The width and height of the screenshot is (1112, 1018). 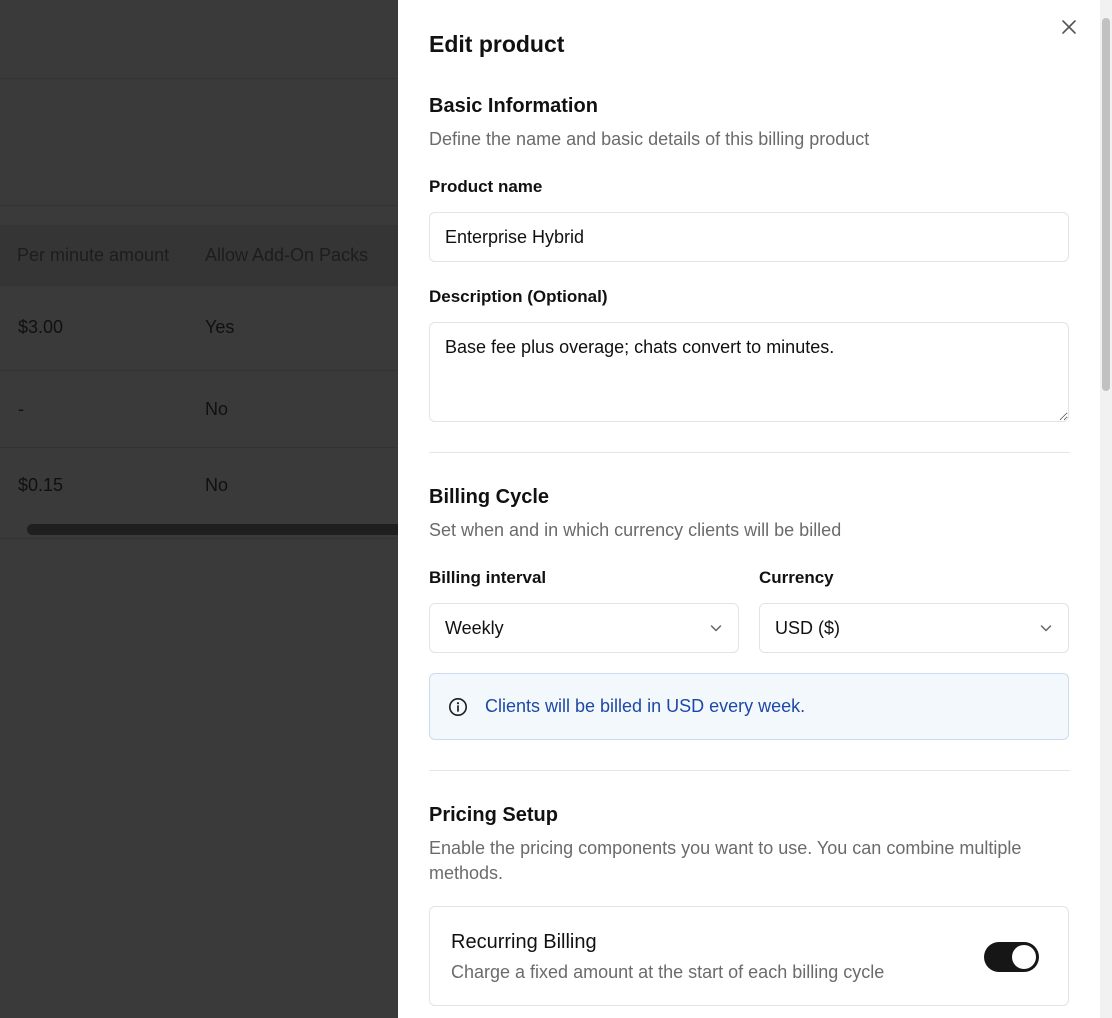 I want to click on section-title-pricing-setup: Pricing Setup, so click(x=493, y=815).